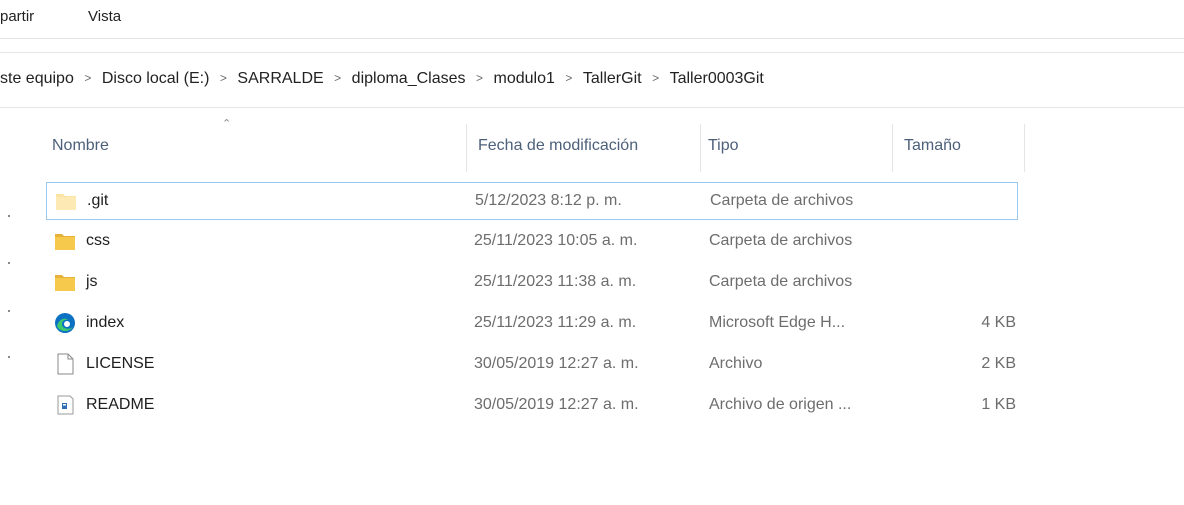 The width and height of the screenshot is (1184, 505). I want to click on file-modified: 25/11/2023 10:05 a. m., so click(556, 240).